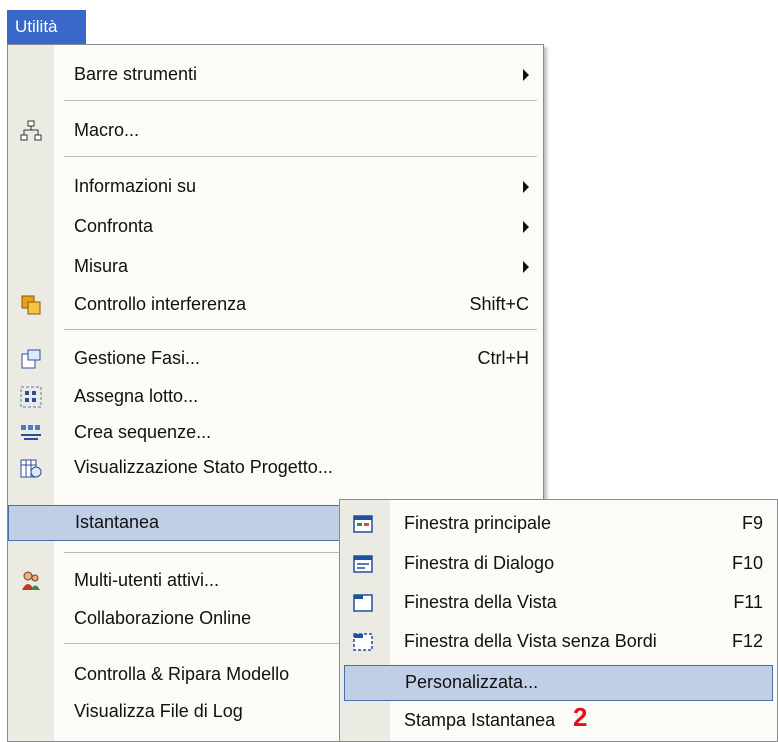 This screenshot has height=742, width=778. What do you see at coordinates (747, 641) in the screenshot?
I see `shortcut-text: F12` at bounding box center [747, 641].